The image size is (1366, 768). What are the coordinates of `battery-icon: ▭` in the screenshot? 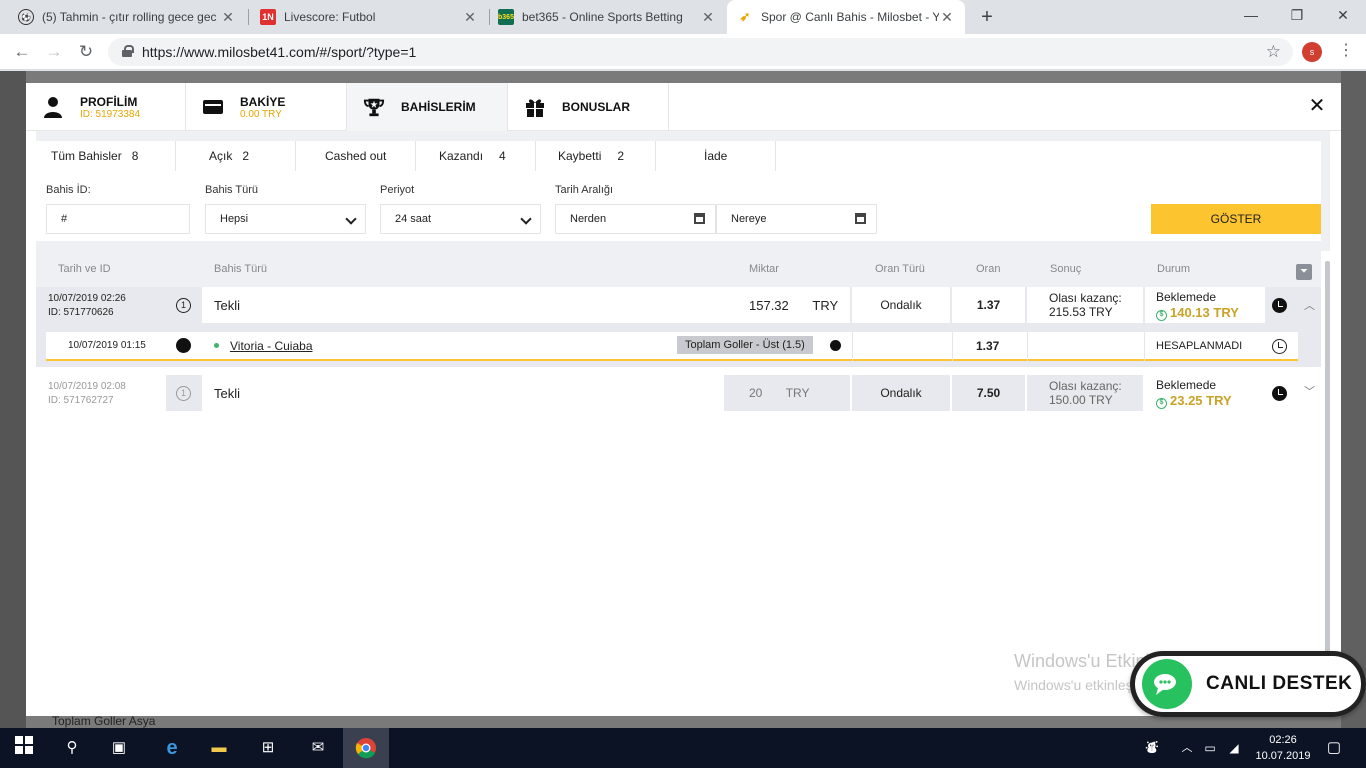 It's located at (1210, 748).